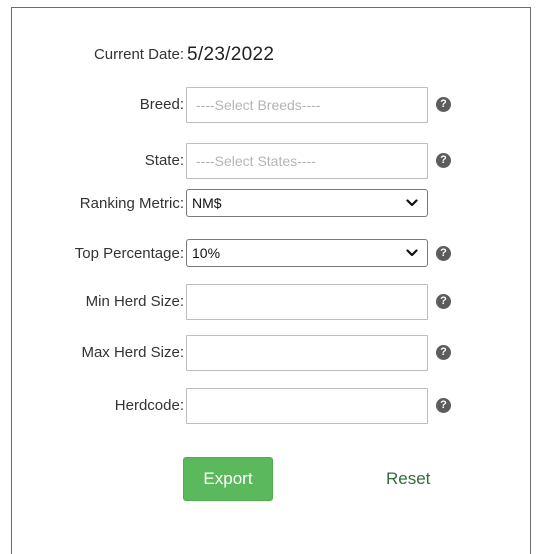  I want to click on breed-help-icon: ?, so click(443, 104).